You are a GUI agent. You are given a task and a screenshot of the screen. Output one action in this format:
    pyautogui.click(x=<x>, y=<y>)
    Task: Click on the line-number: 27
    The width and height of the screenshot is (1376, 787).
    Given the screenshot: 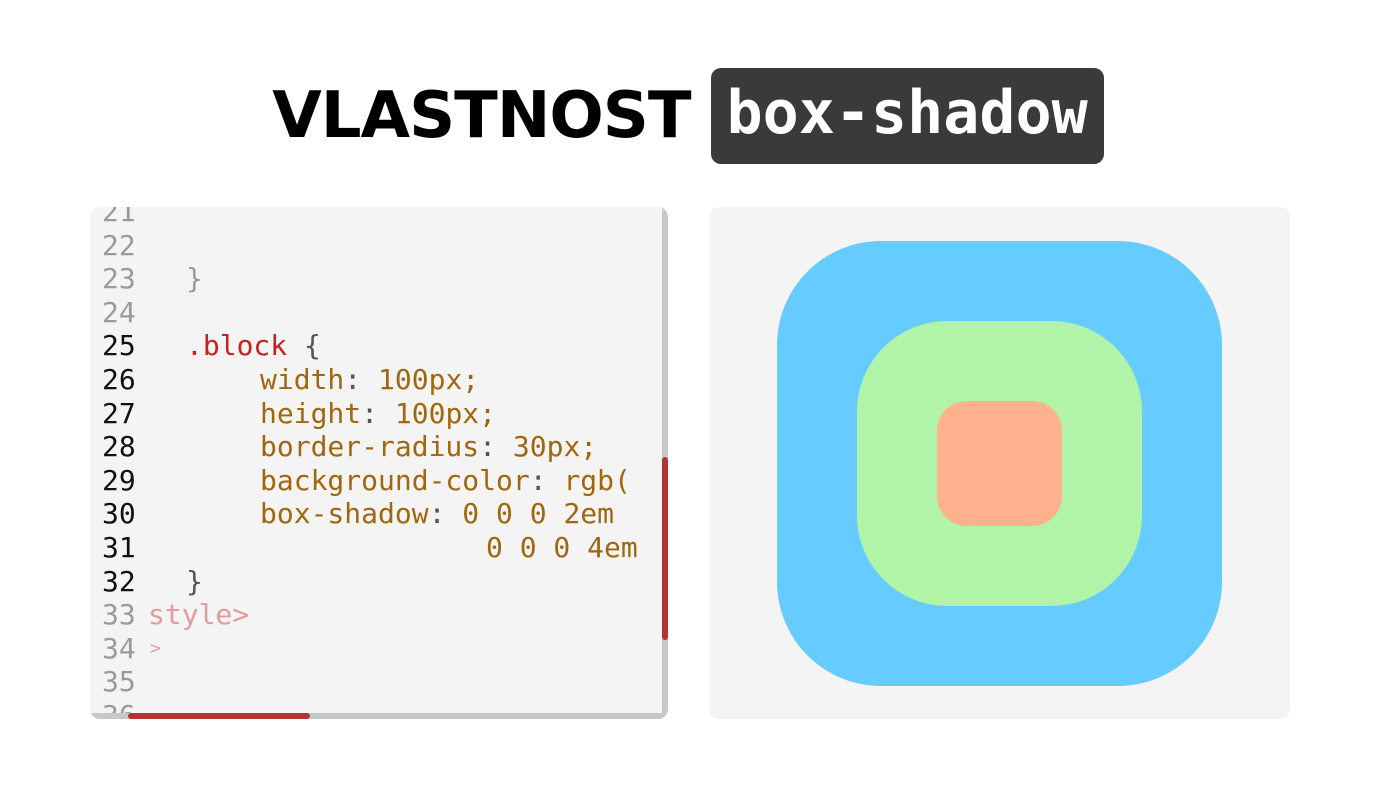 What is the action you would take?
    pyautogui.click(x=119, y=413)
    